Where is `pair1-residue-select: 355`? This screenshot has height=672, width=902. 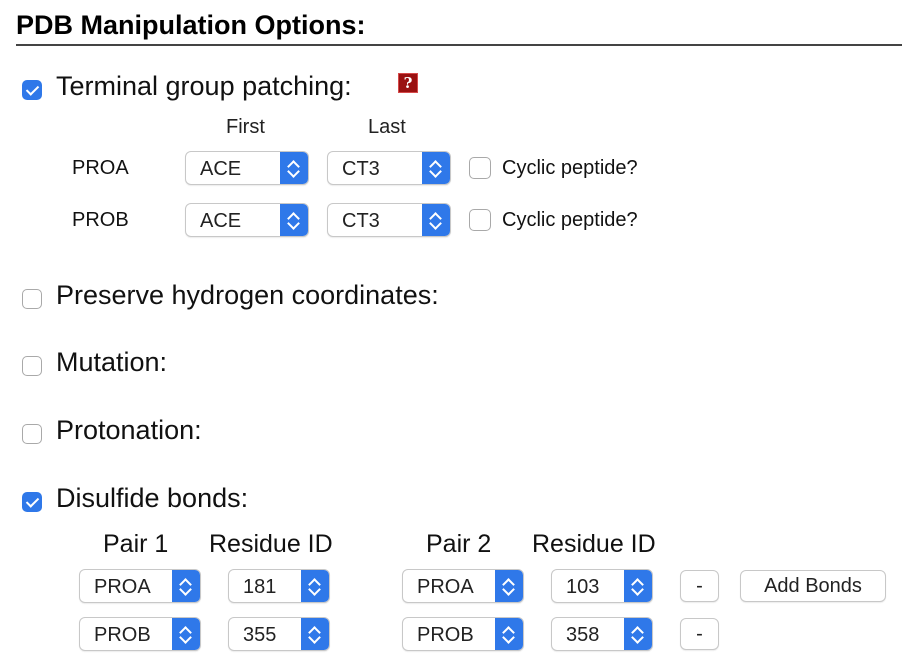
pair1-residue-select: 355 is located at coordinates (279, 634).